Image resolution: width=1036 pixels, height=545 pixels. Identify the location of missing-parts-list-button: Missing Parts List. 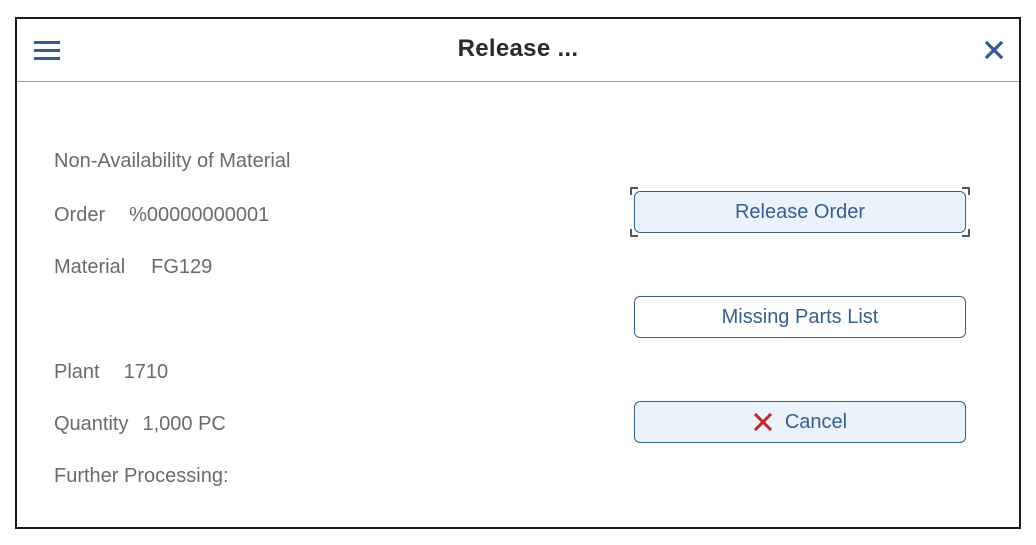
(800, 317).